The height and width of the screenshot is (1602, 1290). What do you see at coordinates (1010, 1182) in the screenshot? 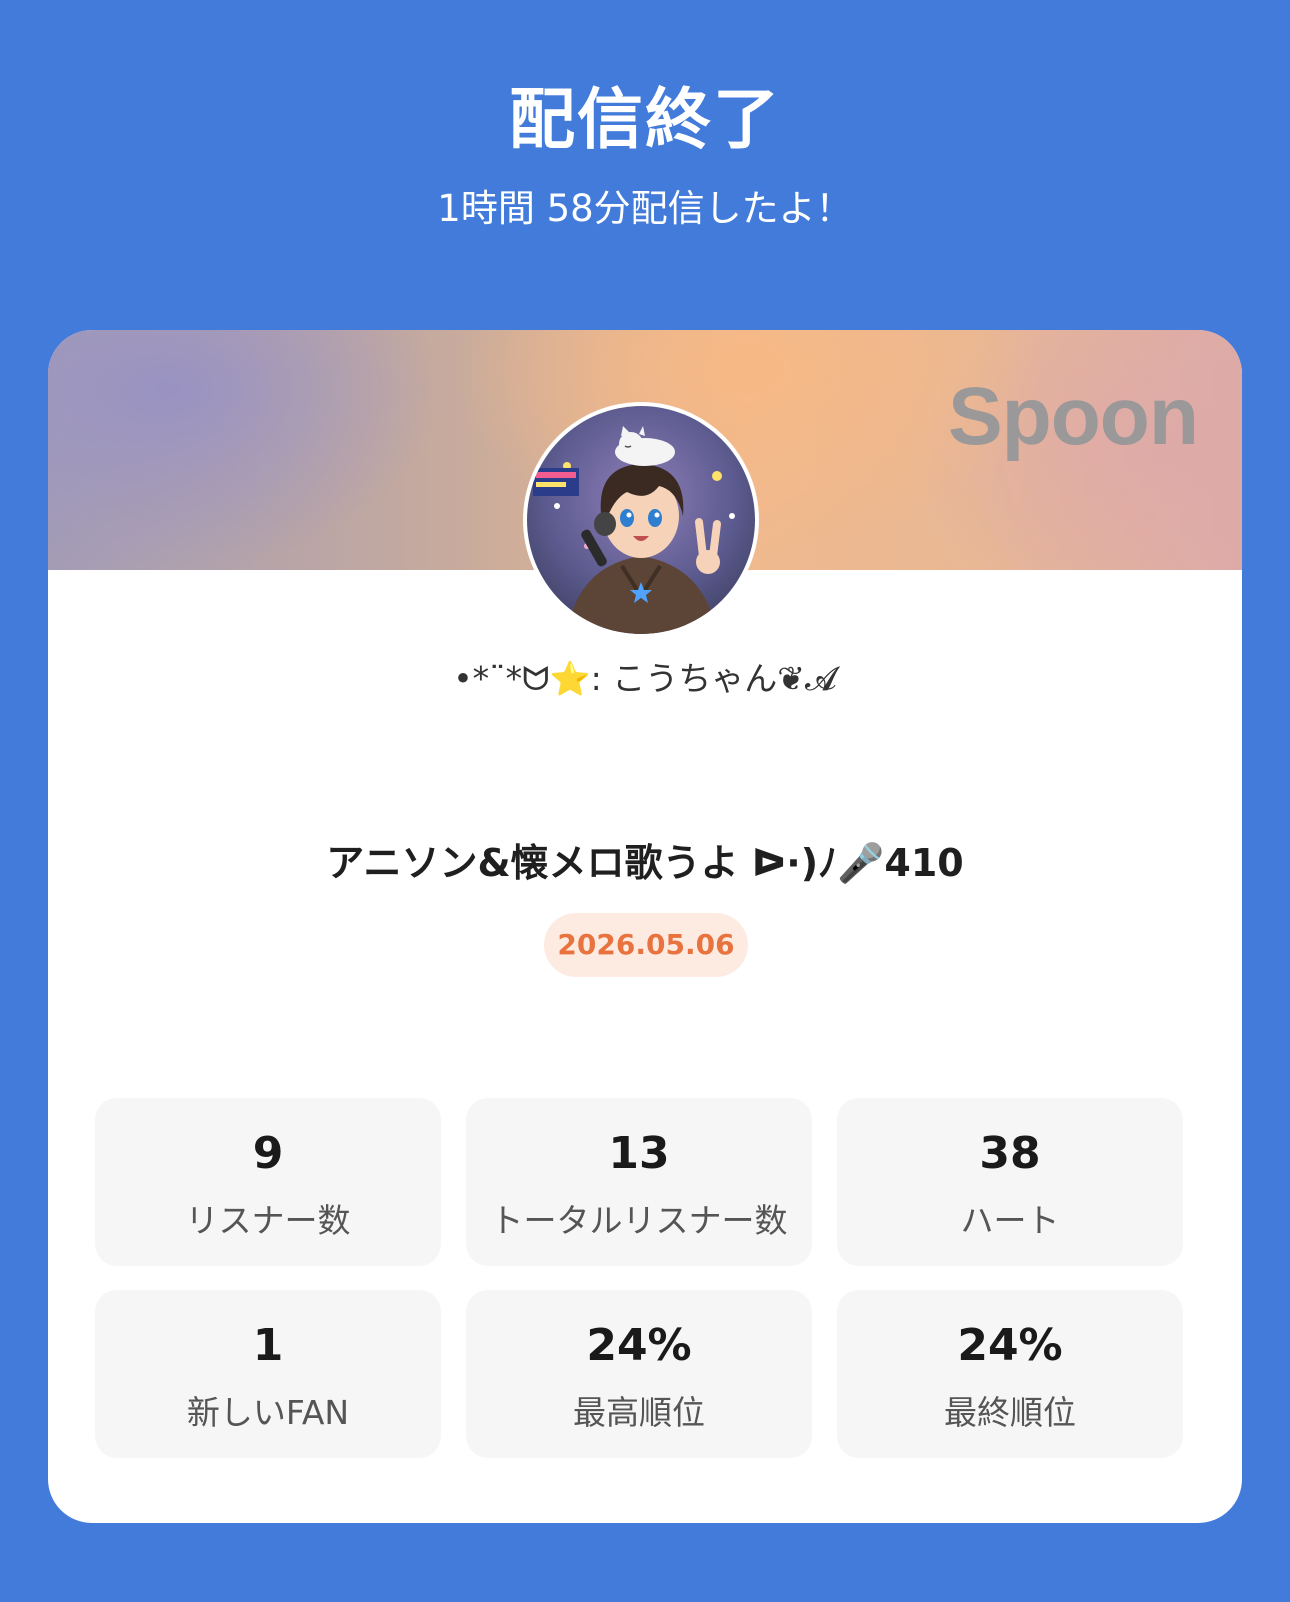
I see `stat-hearts: 38 ハート` at bounding box center [1010, 1182].